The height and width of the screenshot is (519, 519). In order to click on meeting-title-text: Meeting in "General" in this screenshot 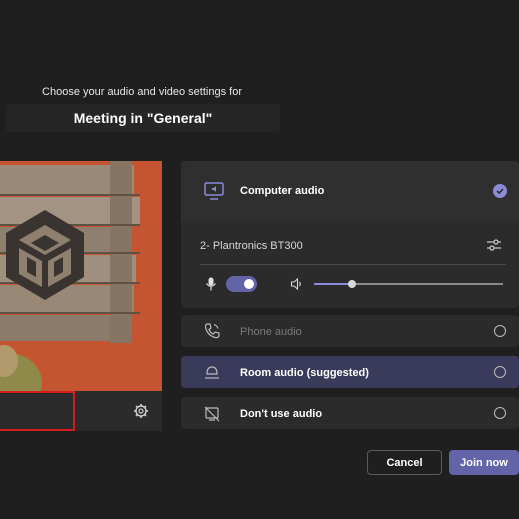, I will do `click(143, 118)`.